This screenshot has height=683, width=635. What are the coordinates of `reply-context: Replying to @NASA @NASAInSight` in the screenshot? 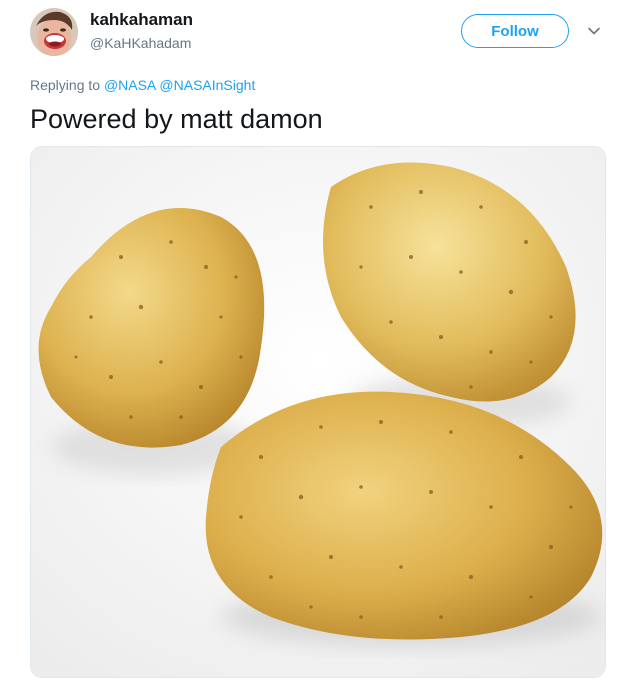 It's located at (142, 85).